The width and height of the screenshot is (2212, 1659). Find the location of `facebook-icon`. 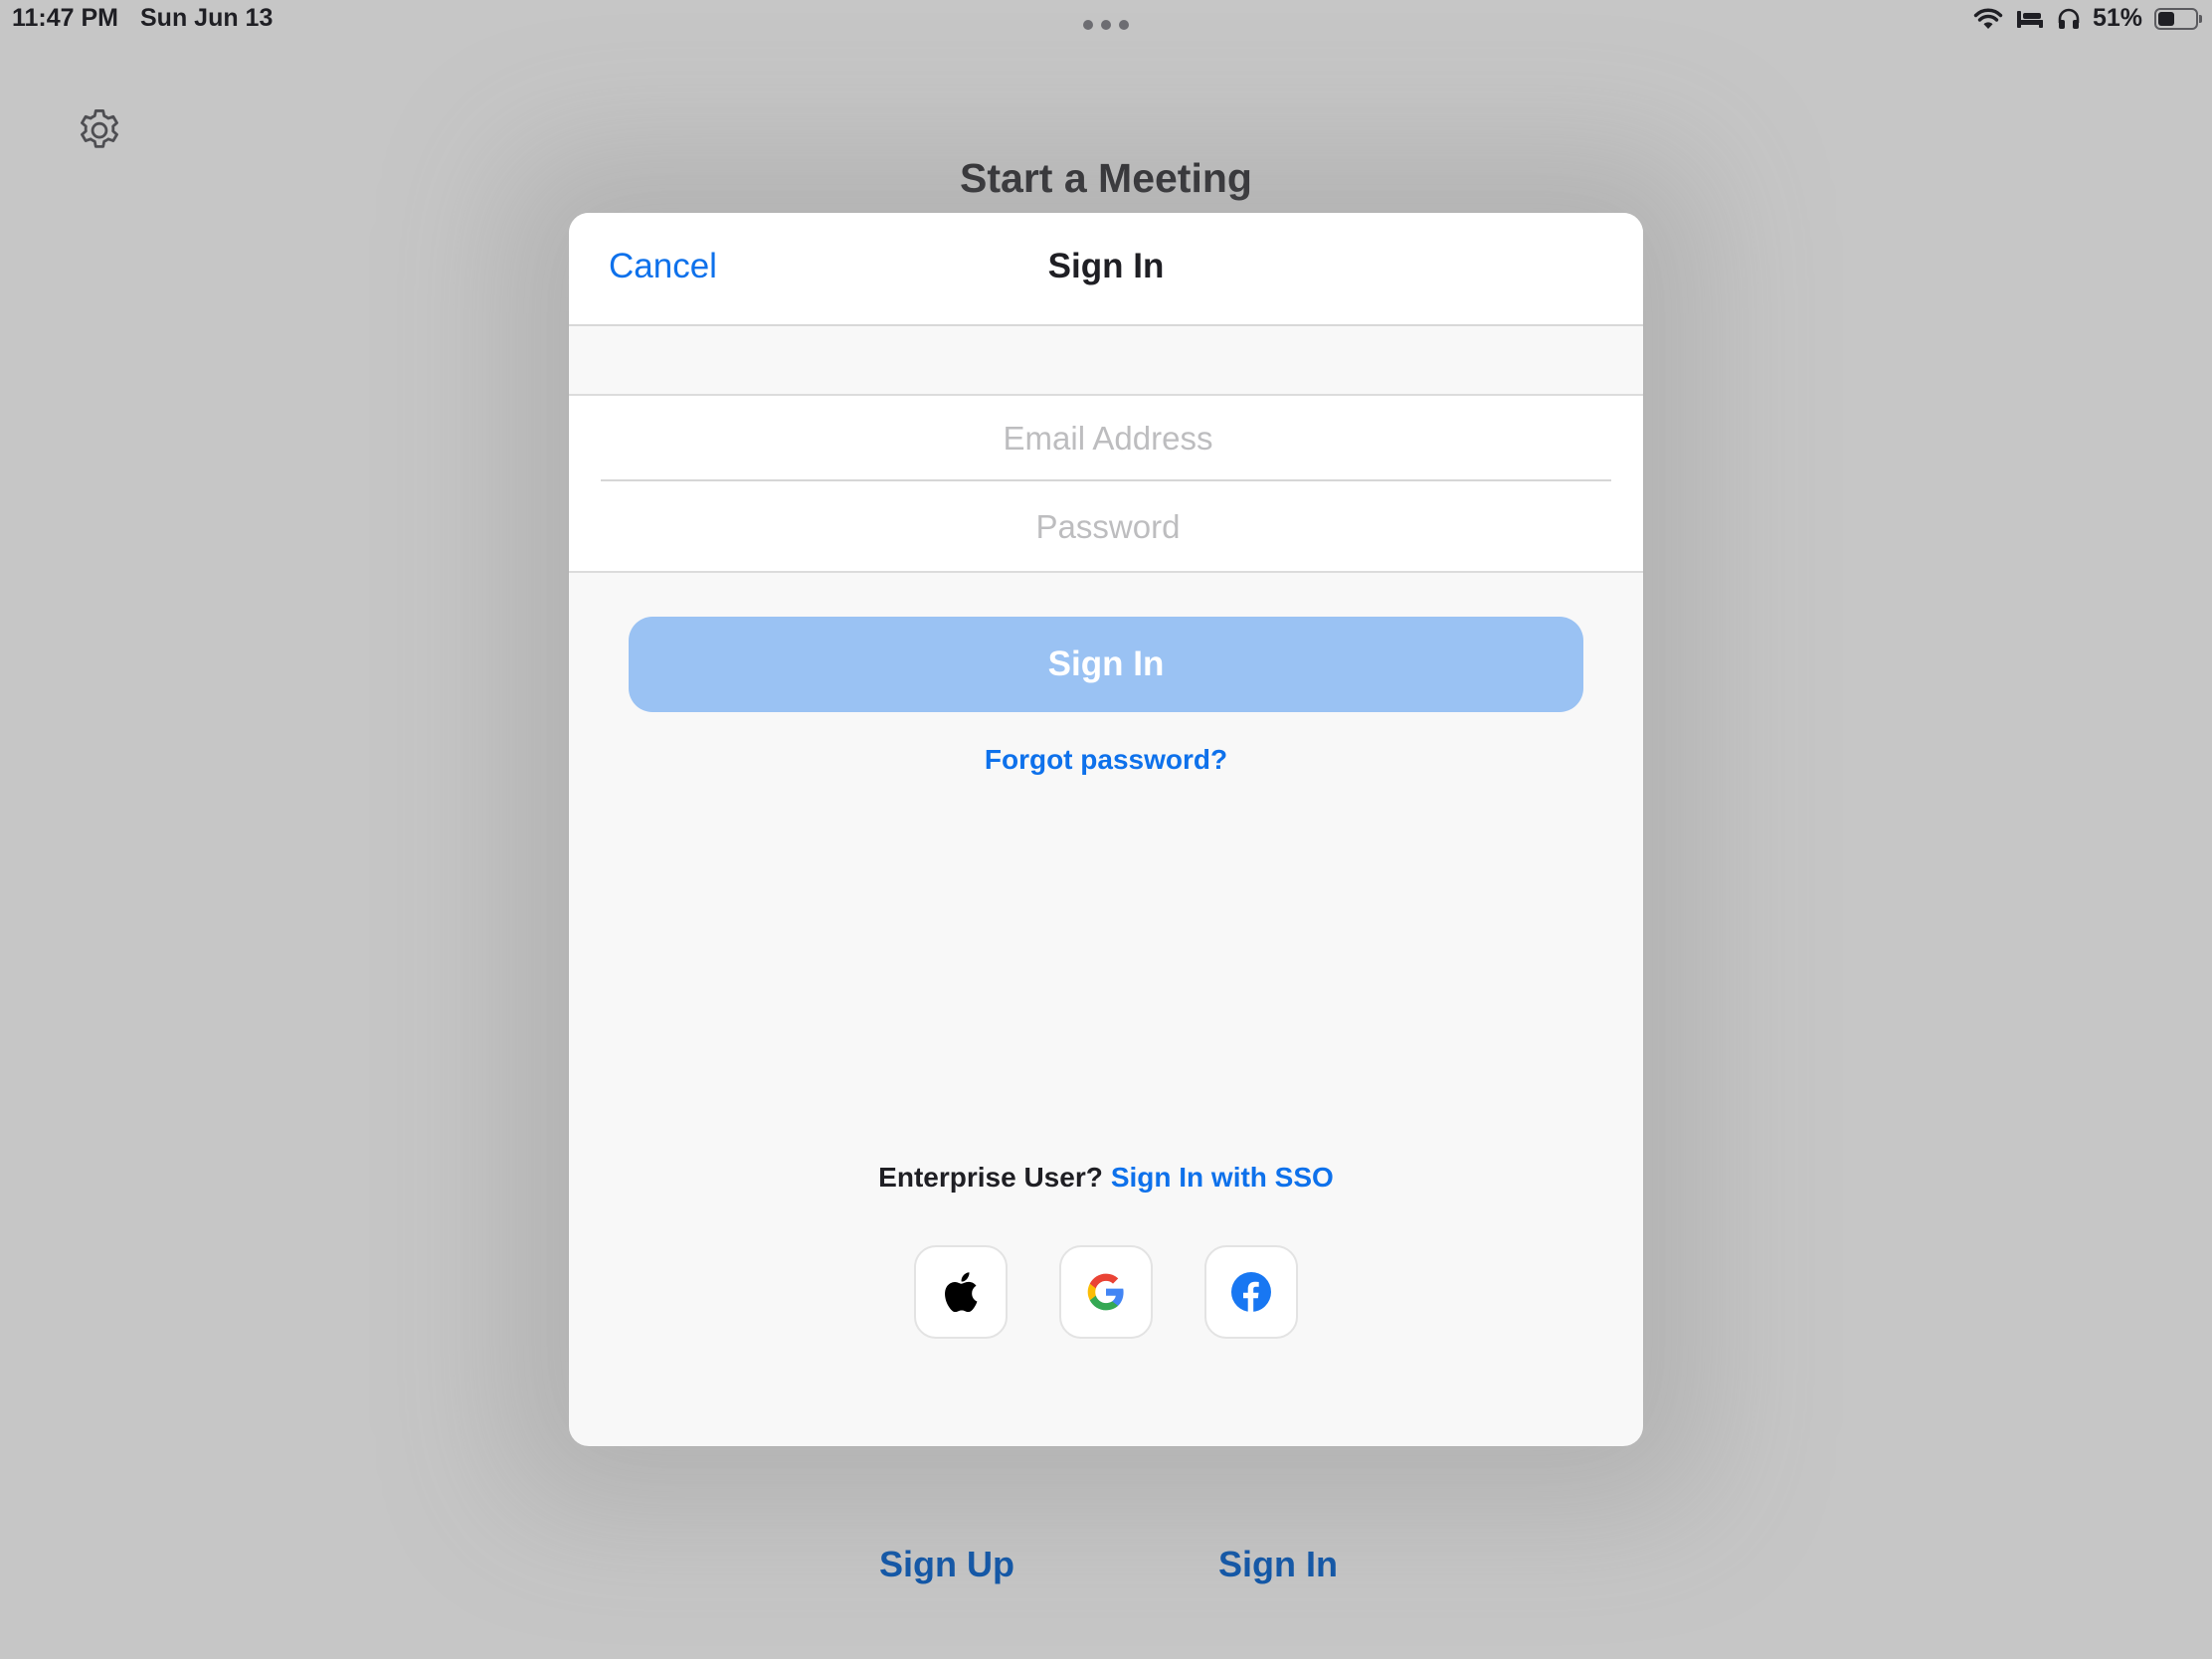

facebook-icon is located at coordinates (1251, 1292).